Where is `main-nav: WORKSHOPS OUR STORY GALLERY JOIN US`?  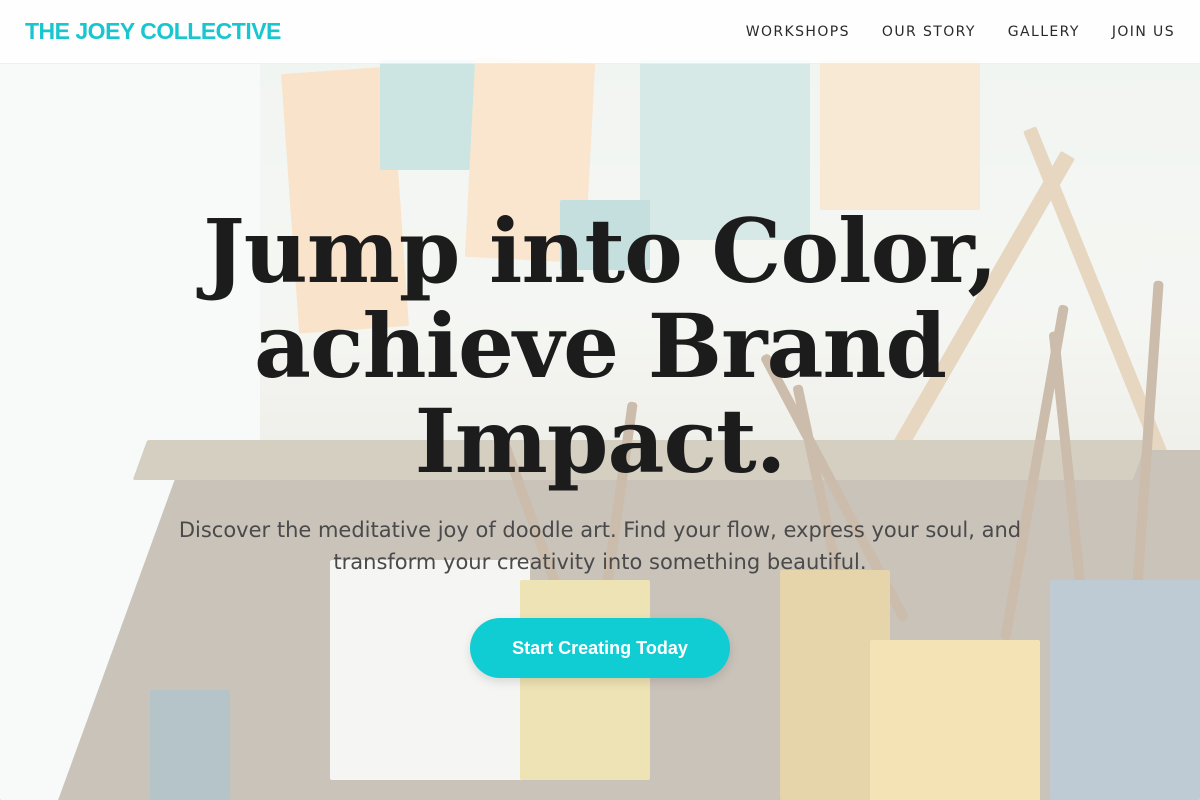
main-nav: WORKSHOPS OUR STORY GALLERY JOIN US is located at coordinates (960, 32).